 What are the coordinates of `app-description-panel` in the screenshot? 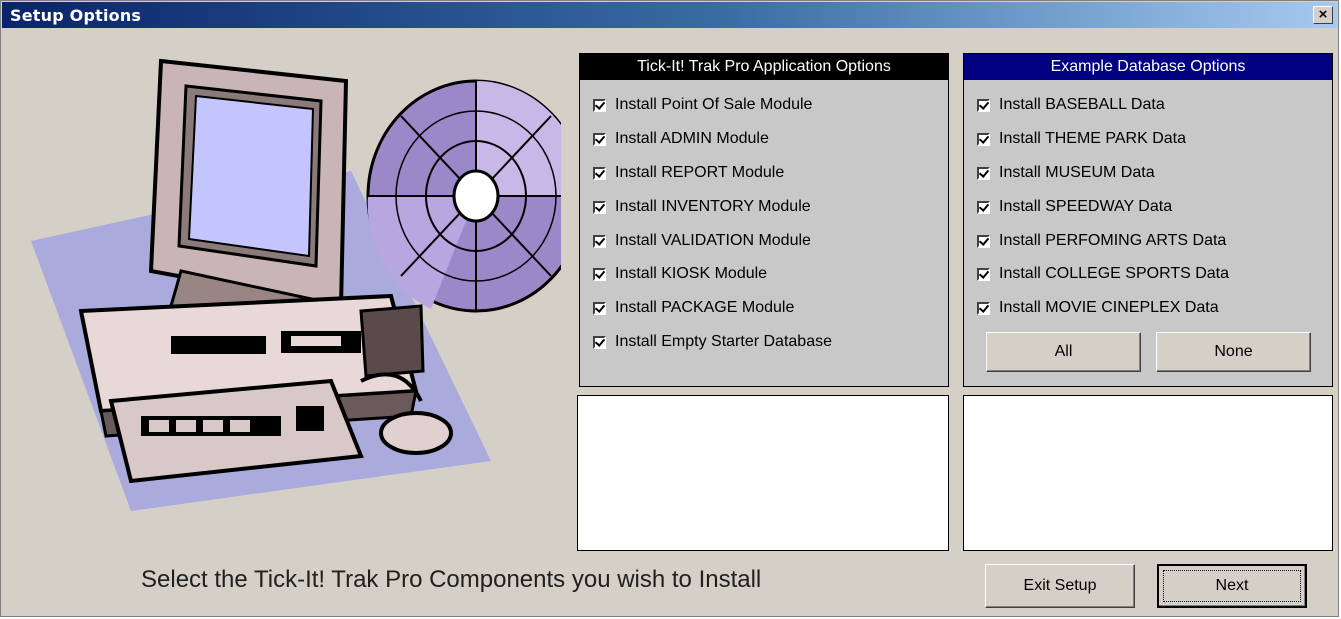 It's located at (763, 473).